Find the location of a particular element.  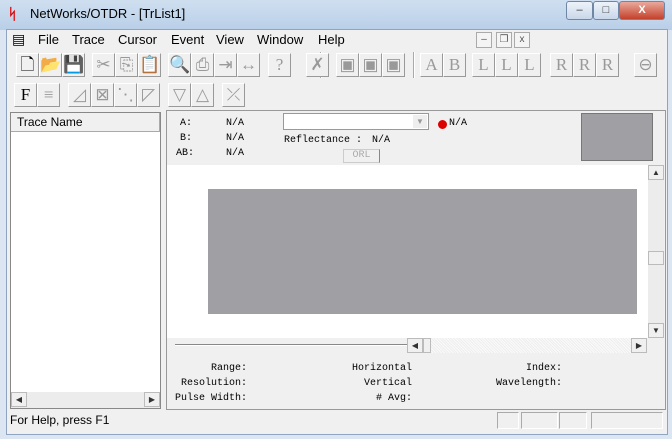

mdi-close-button: x is located at coordinates (522, 40).